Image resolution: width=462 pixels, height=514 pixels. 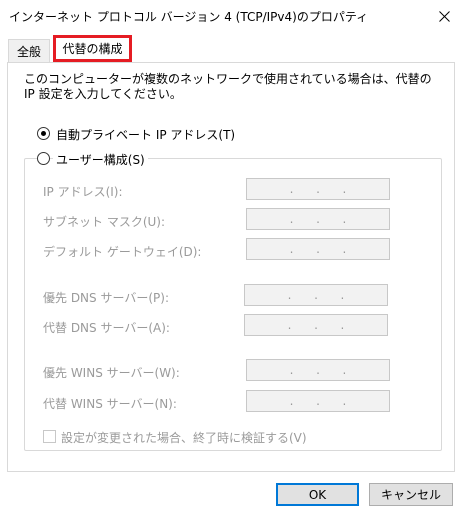 I want to click on radio-selected-dot, so click(x=43, y=133).